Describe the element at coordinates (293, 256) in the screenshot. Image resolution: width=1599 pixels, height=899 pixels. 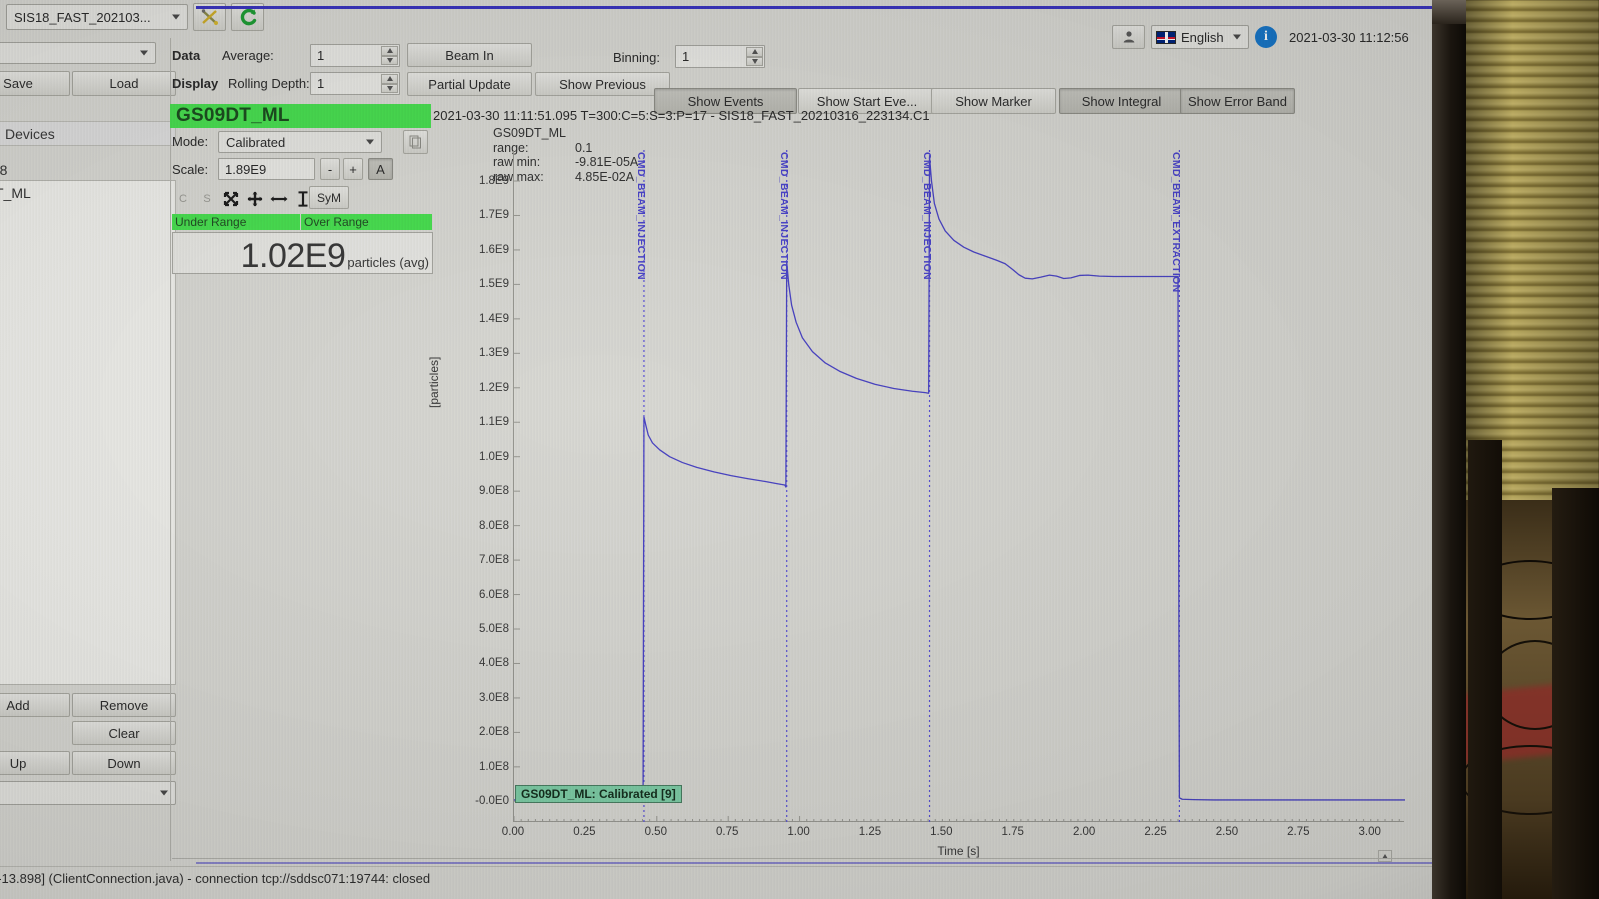
I see `measurement-value: 1.02E9` at that location.